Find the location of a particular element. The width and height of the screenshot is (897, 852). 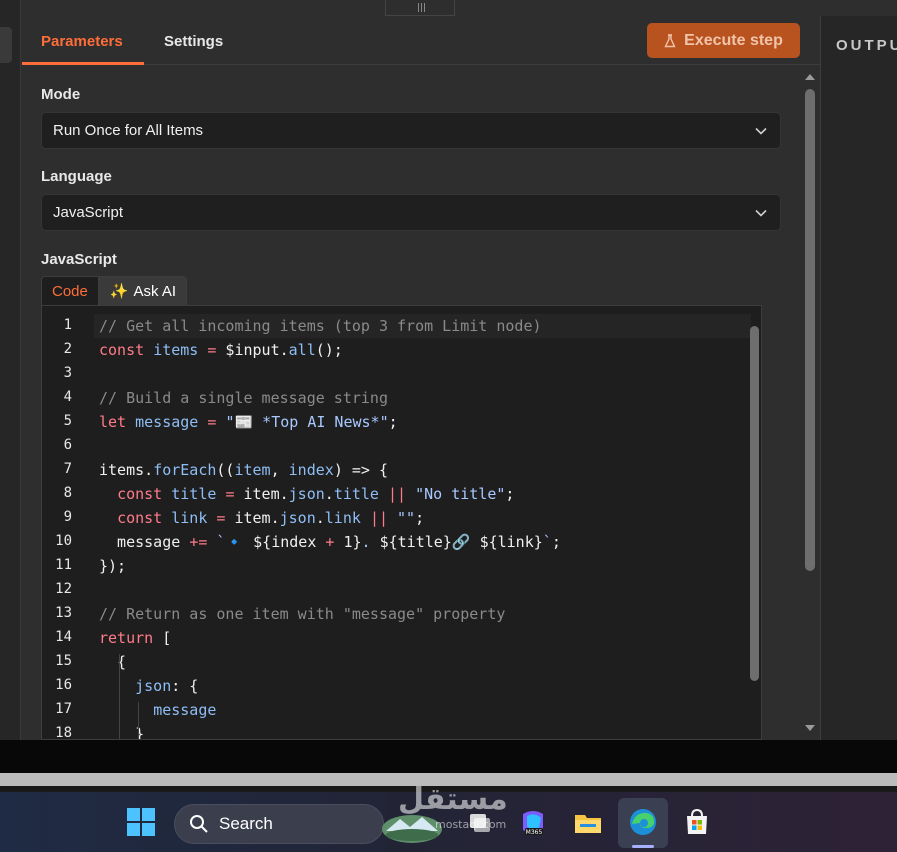

code-line: // Build a single message string is located at coordinates (243, 398).